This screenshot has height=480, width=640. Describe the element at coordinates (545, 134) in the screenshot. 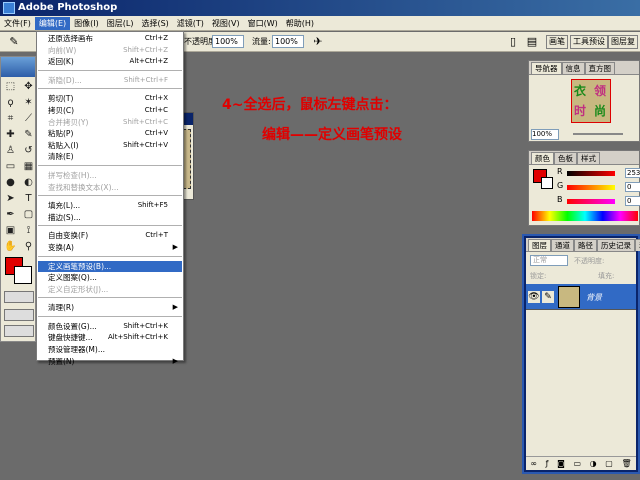

I see `navigator-zoom-field: 100%` at that location.